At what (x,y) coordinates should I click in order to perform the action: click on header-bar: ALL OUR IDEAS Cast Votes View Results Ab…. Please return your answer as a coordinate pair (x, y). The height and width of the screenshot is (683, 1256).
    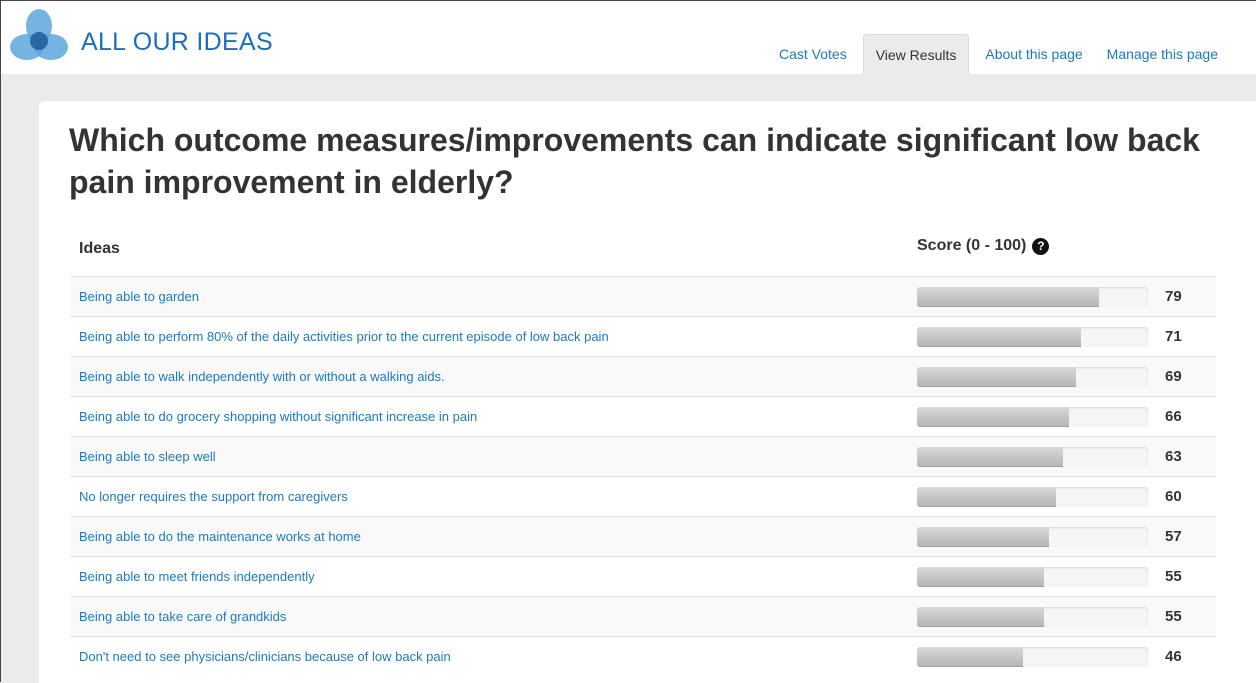
    Looking at the image, I should click on (628, 37).